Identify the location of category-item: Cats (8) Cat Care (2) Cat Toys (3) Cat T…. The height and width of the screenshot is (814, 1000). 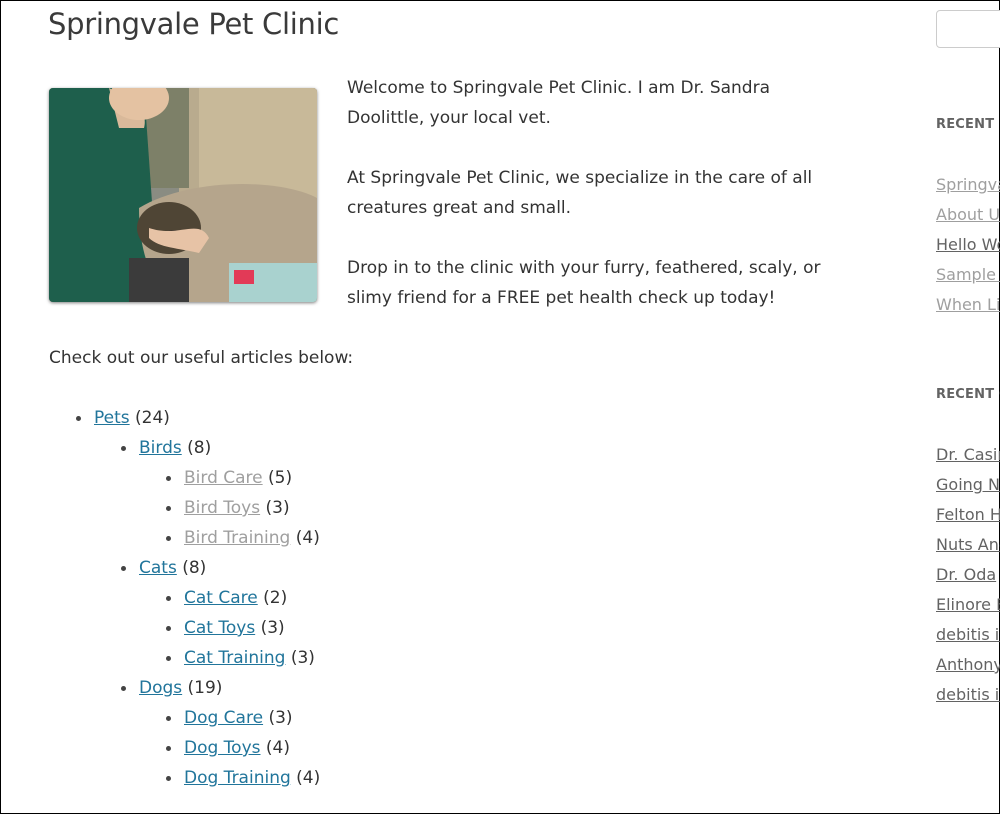
(207, 613).